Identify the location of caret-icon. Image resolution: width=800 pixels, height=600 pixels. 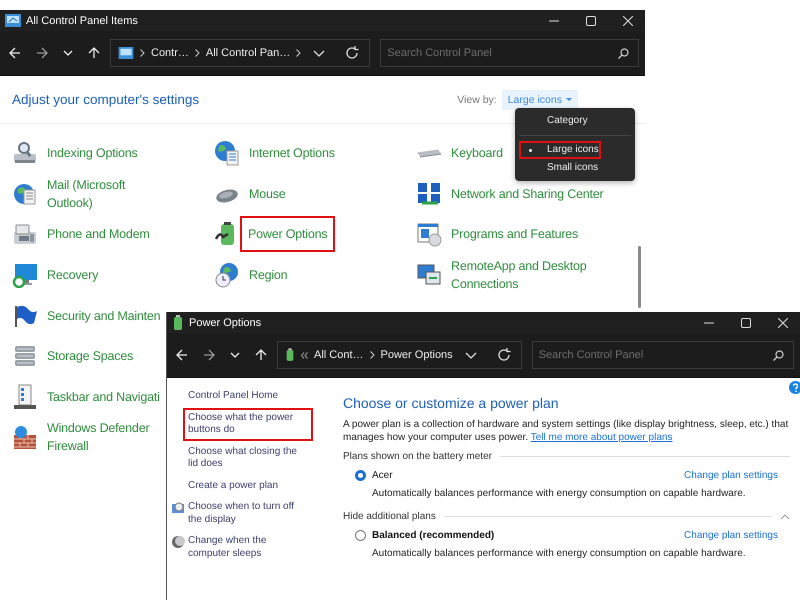
(569, 99).